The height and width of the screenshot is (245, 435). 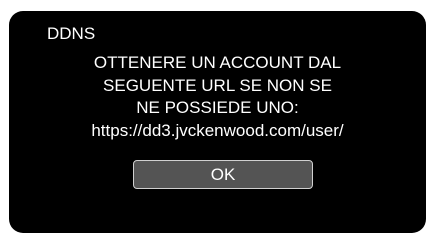 What do you see at coordinates (223, 174) in the screenshot?
I see `ok-button: OK` at bounding box center [223, 174].